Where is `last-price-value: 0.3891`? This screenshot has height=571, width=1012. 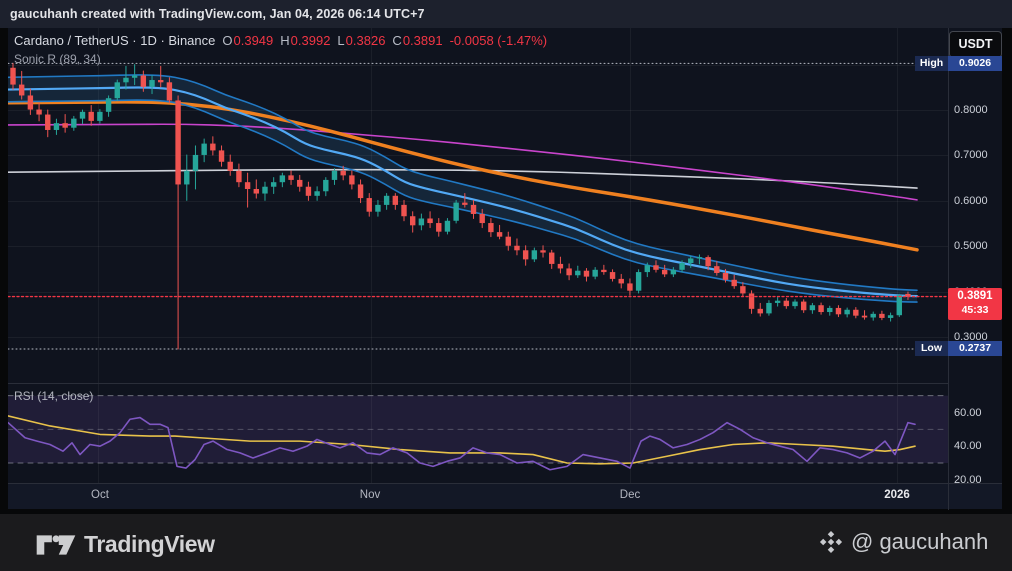 last-price-value: 0.3891 is located at coordinates (975, 296).